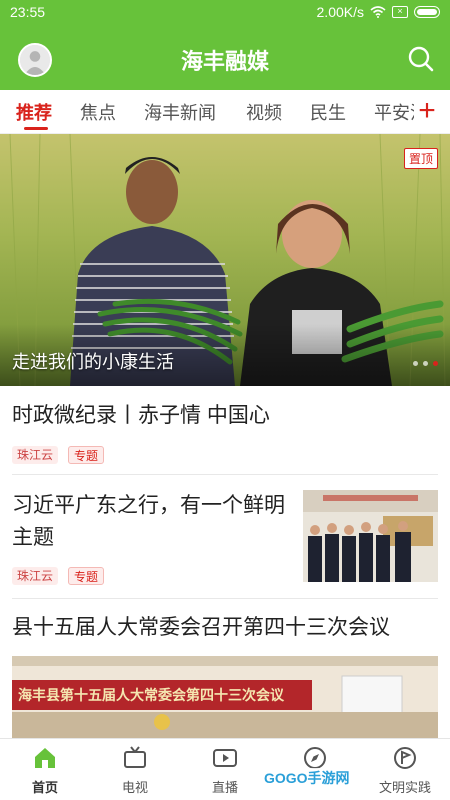  Describe the element at coordinates (135, 757) in the screenshot. I see `tv-icon` at that location.